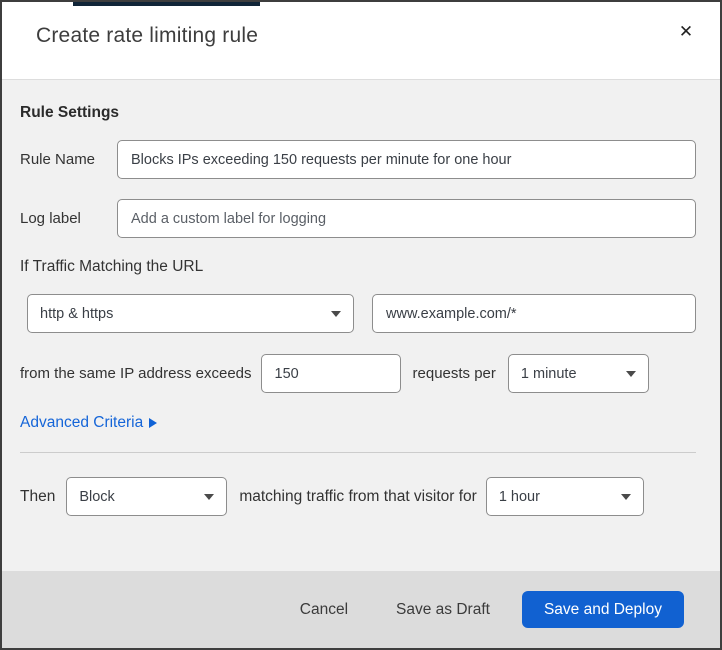 This screenshot has width=722, height=650. What do you see at coordinates (548, 373) in the screenshot?
I see `period-select-value: 1 minute` at bounding box center [548, 373].